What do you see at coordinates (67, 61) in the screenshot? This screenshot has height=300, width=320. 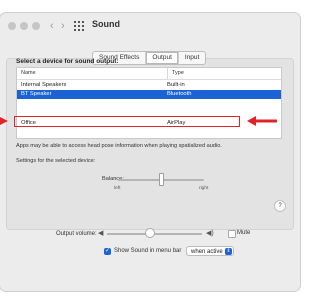 I see `output-heading: Select a device for sound output:` at bounding box center [67, 61].